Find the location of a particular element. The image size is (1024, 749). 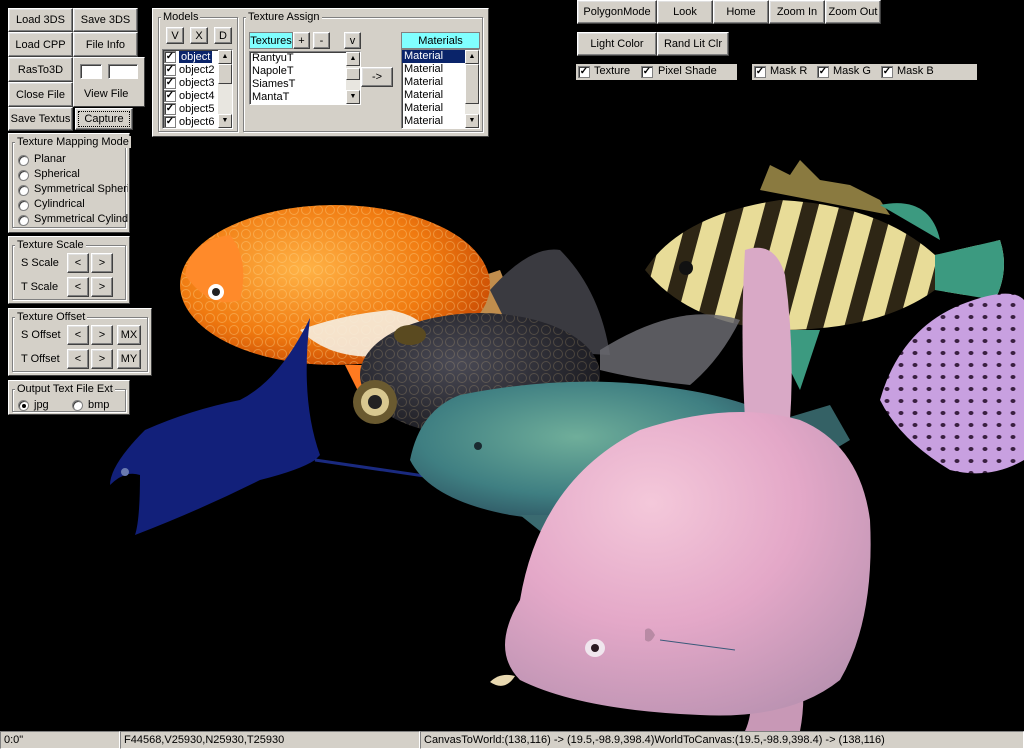

s-scale-increase-button: > is located at coordinates (102, 263).